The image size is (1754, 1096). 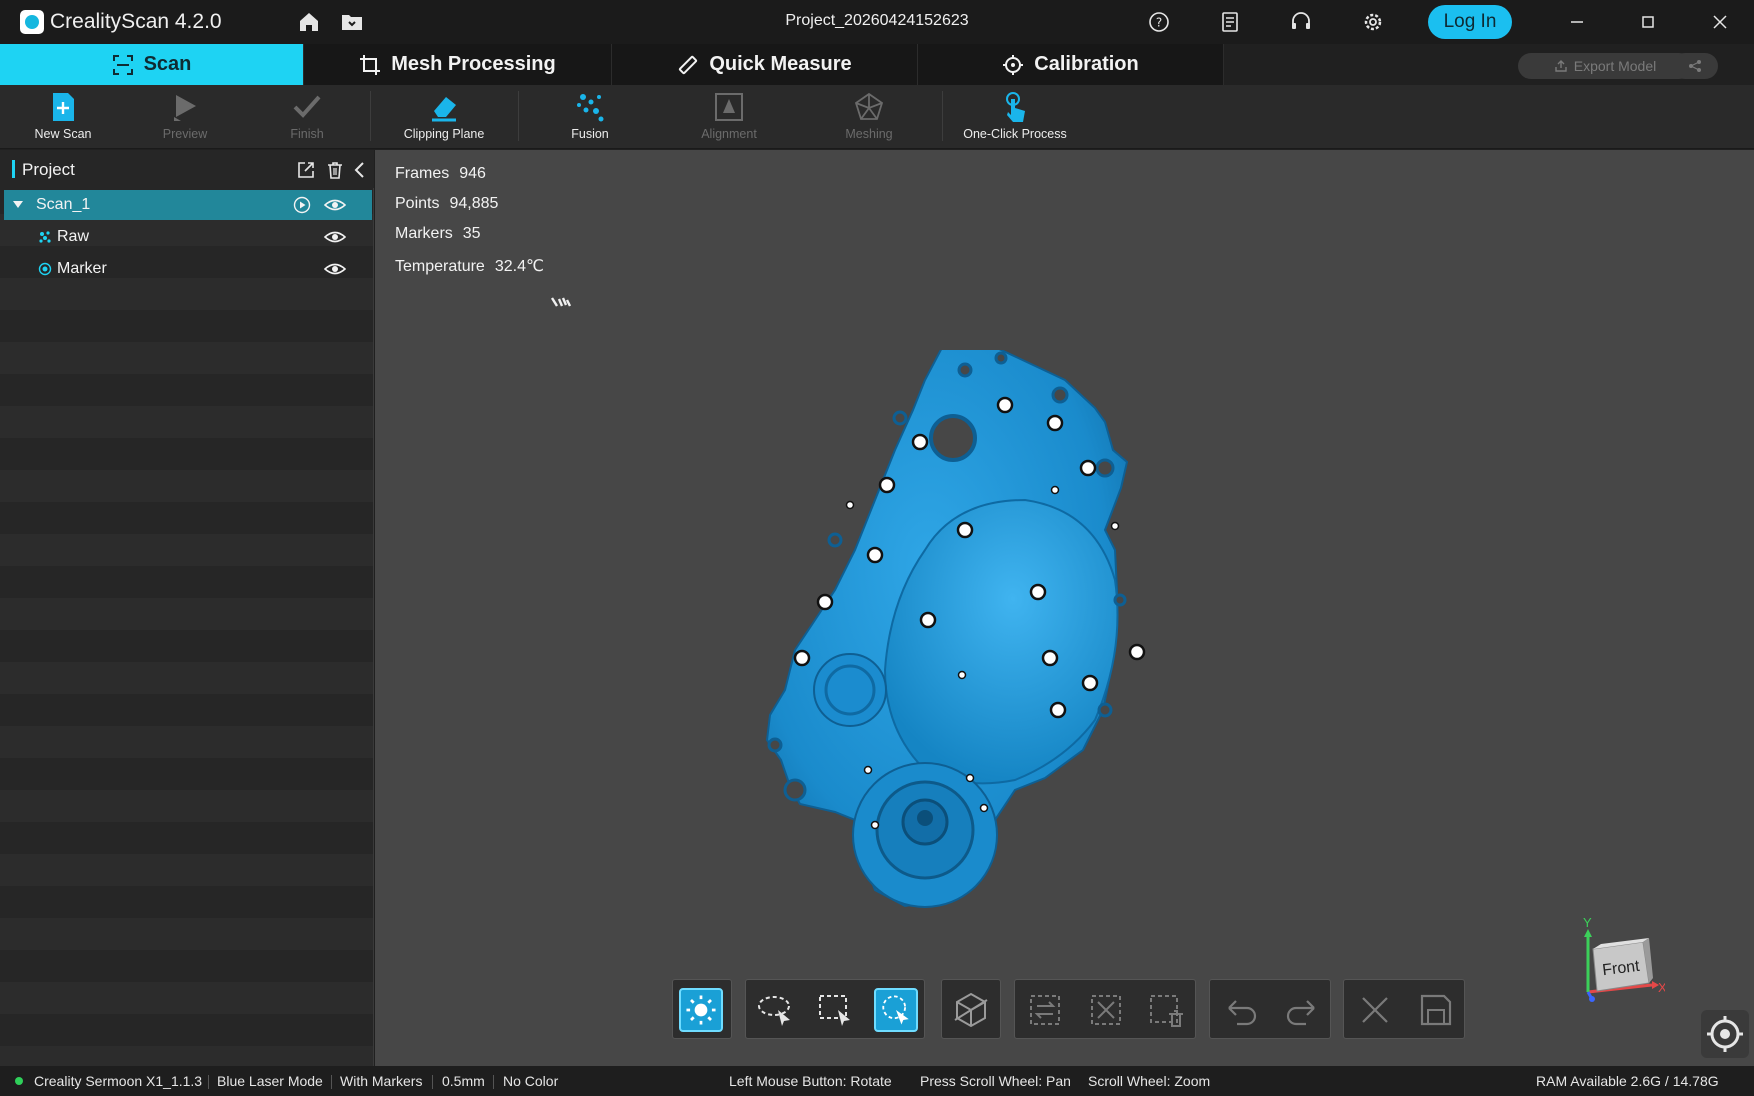 I want to click on share-icon, so click(x=1695, y=66).